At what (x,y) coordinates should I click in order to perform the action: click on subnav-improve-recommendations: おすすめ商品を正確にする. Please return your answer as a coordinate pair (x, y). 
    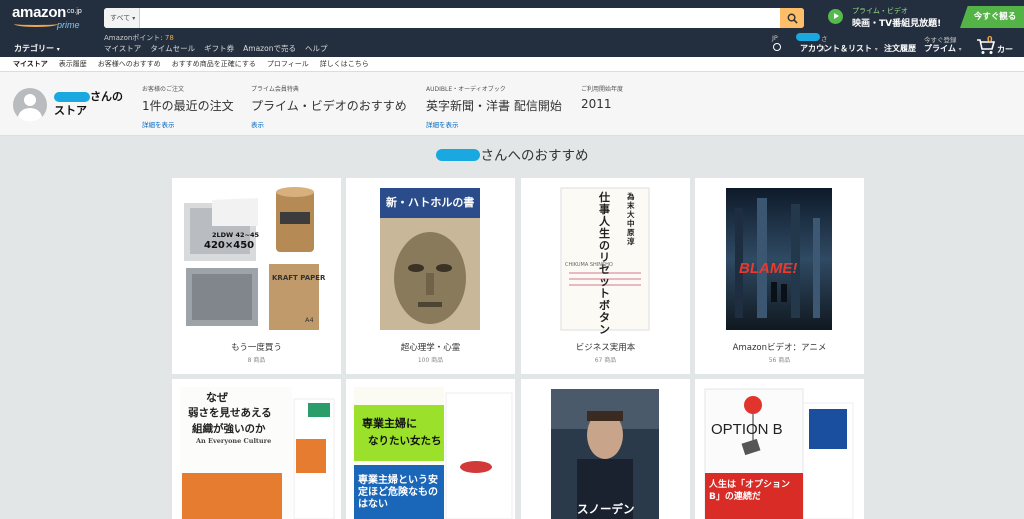
    Looking at the image, I should click on (214, 64).